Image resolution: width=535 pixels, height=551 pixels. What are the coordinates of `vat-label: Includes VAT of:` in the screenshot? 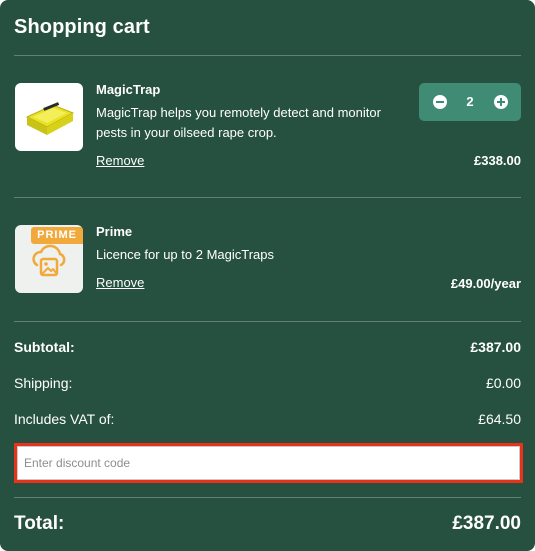 It's located at (64, 419).